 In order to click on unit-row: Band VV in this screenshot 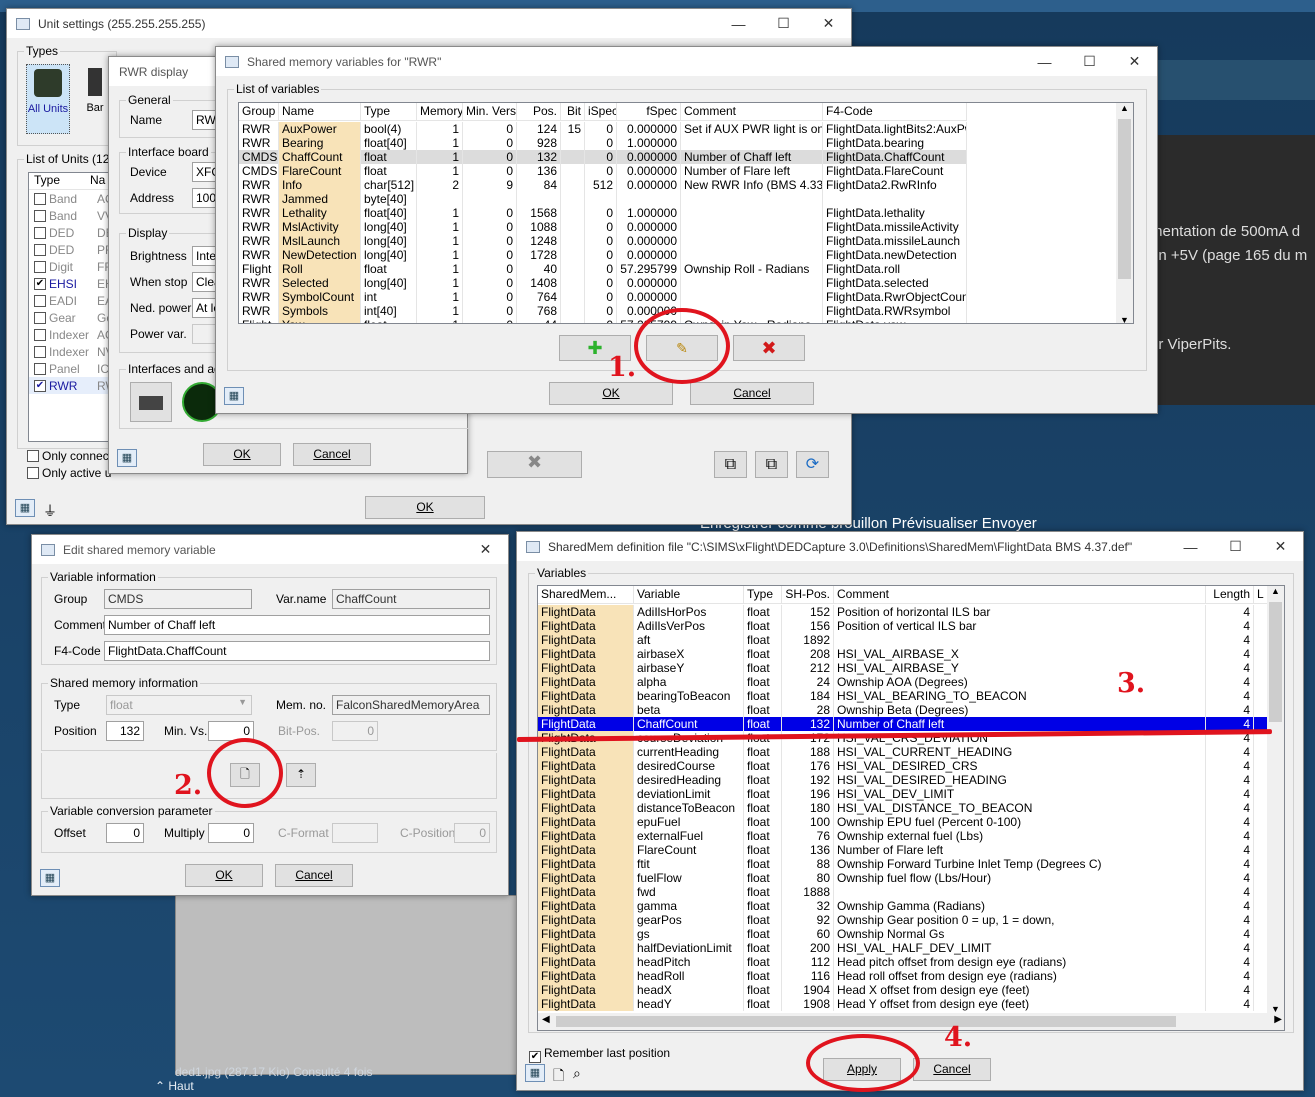, I will do `click(73, 215)`.